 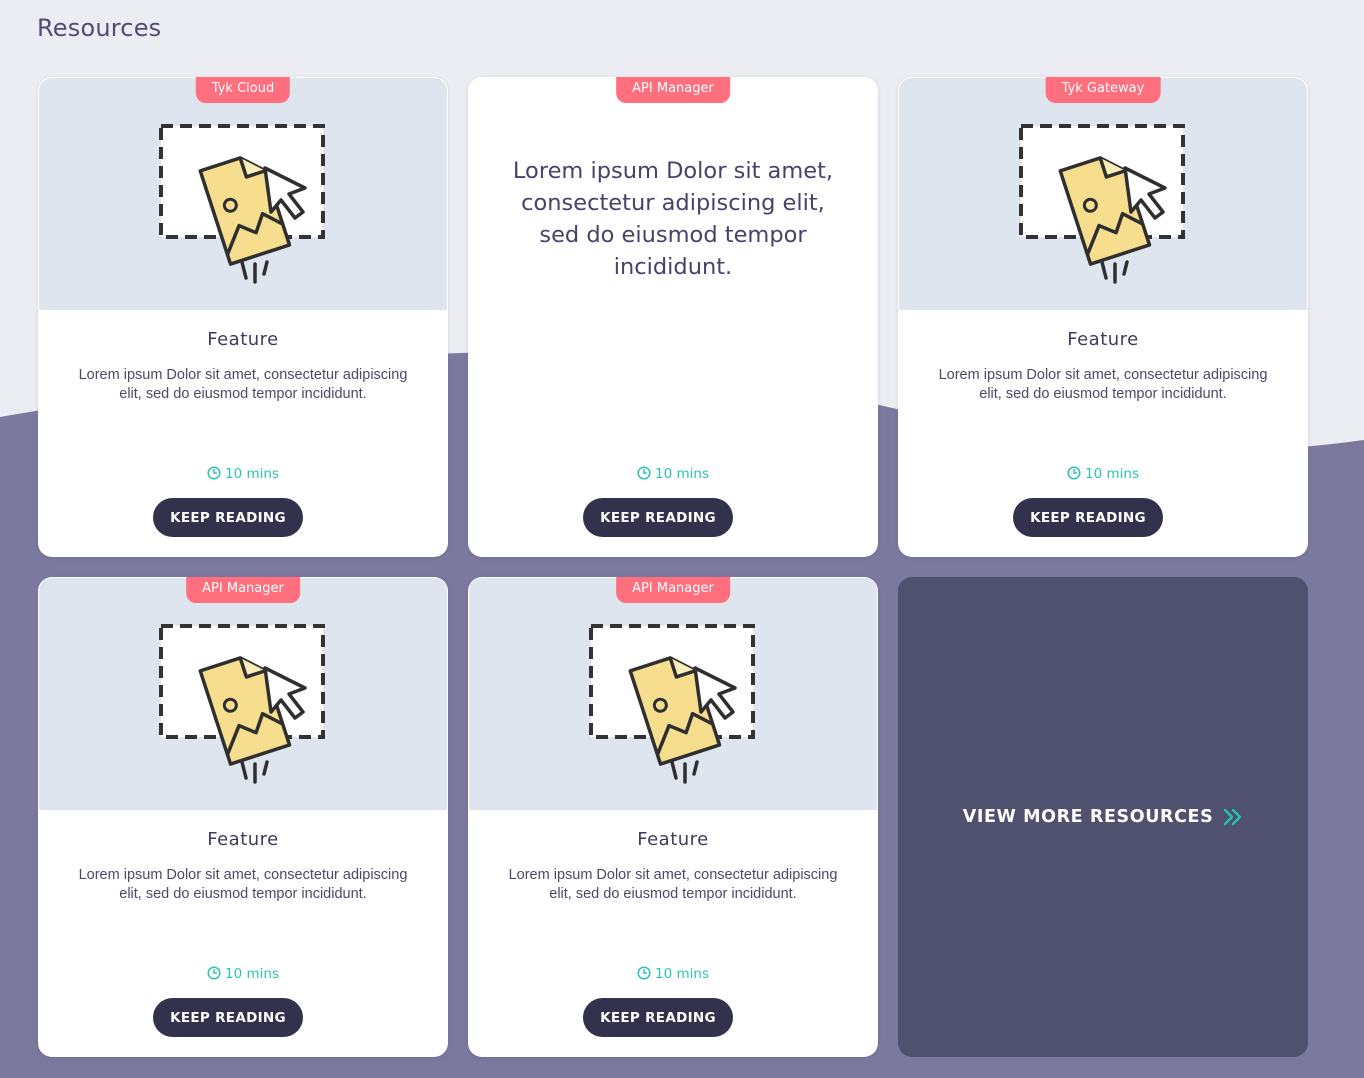 I want to click on view-more-resources-link: VIEW MORE RESOURCES, so click(x=1103, y=817).